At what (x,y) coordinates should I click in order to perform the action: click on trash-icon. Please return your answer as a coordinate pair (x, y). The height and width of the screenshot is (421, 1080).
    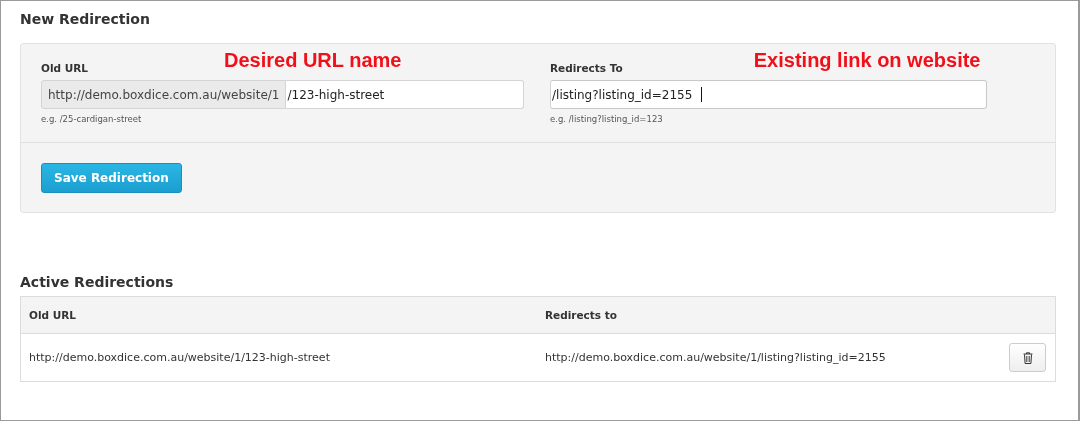
    Looking at the image, I should click on (1027, 357).